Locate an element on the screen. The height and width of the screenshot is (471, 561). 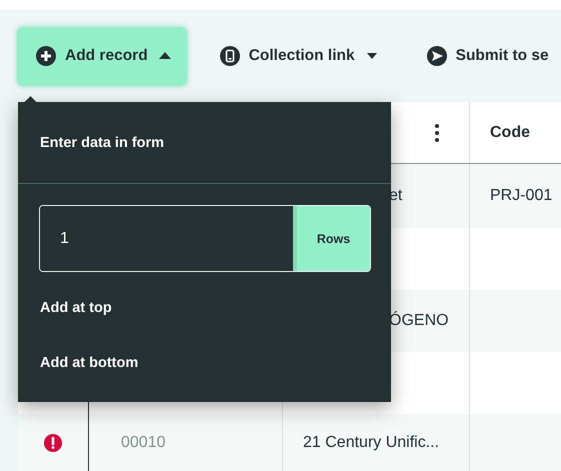
rows-field: 1 Rows is located at coordinates (205, 238).